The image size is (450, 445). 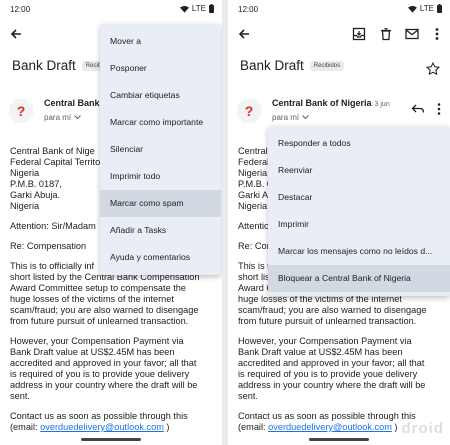 I want to click on menu-item-change-labels: Cambiar etiquetas, so click(x=160, y=95).